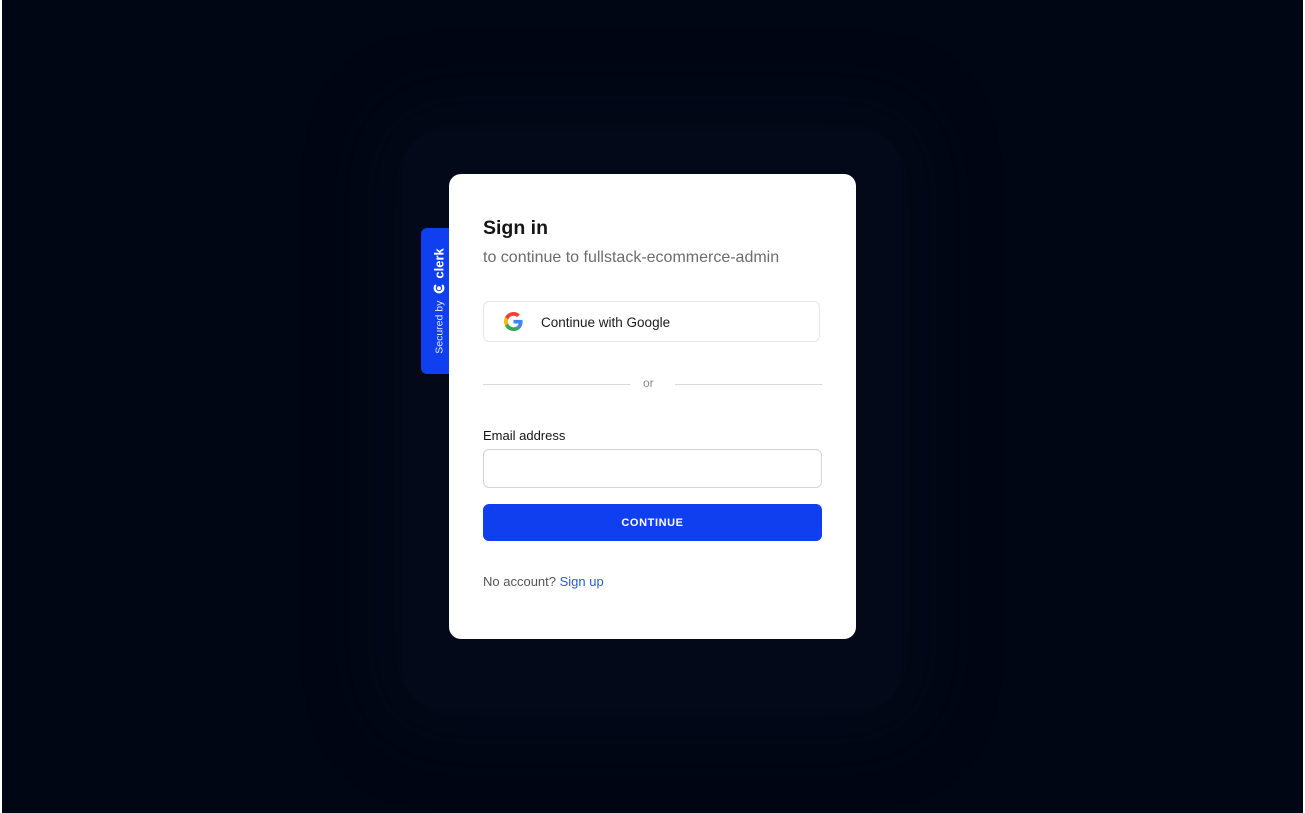 The height and width of the screenshot is (813, 1305). I want to click on badge-content: Secured by clerk, so click(439, 301).